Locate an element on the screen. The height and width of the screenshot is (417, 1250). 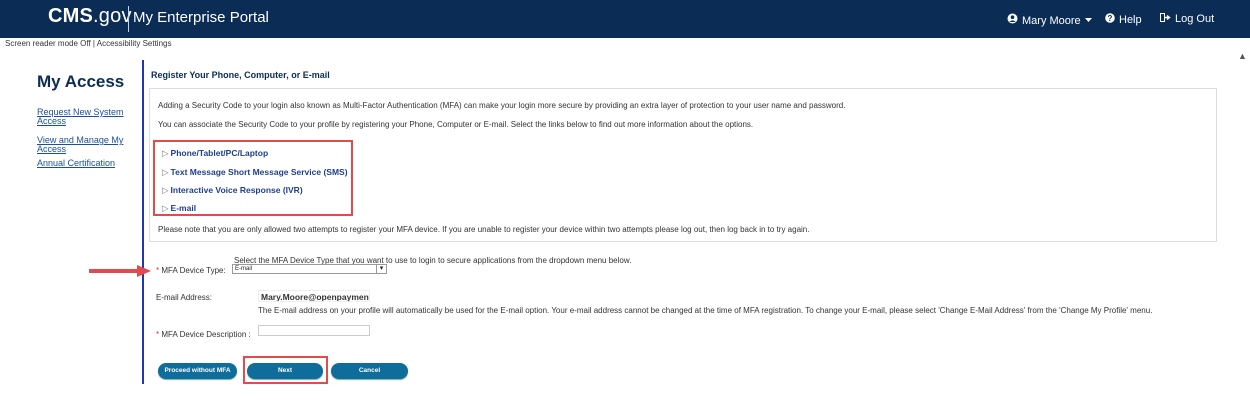
option-ivr: ▷ Interactive Voice Response (IVR) is located at coordinates (232, 190).